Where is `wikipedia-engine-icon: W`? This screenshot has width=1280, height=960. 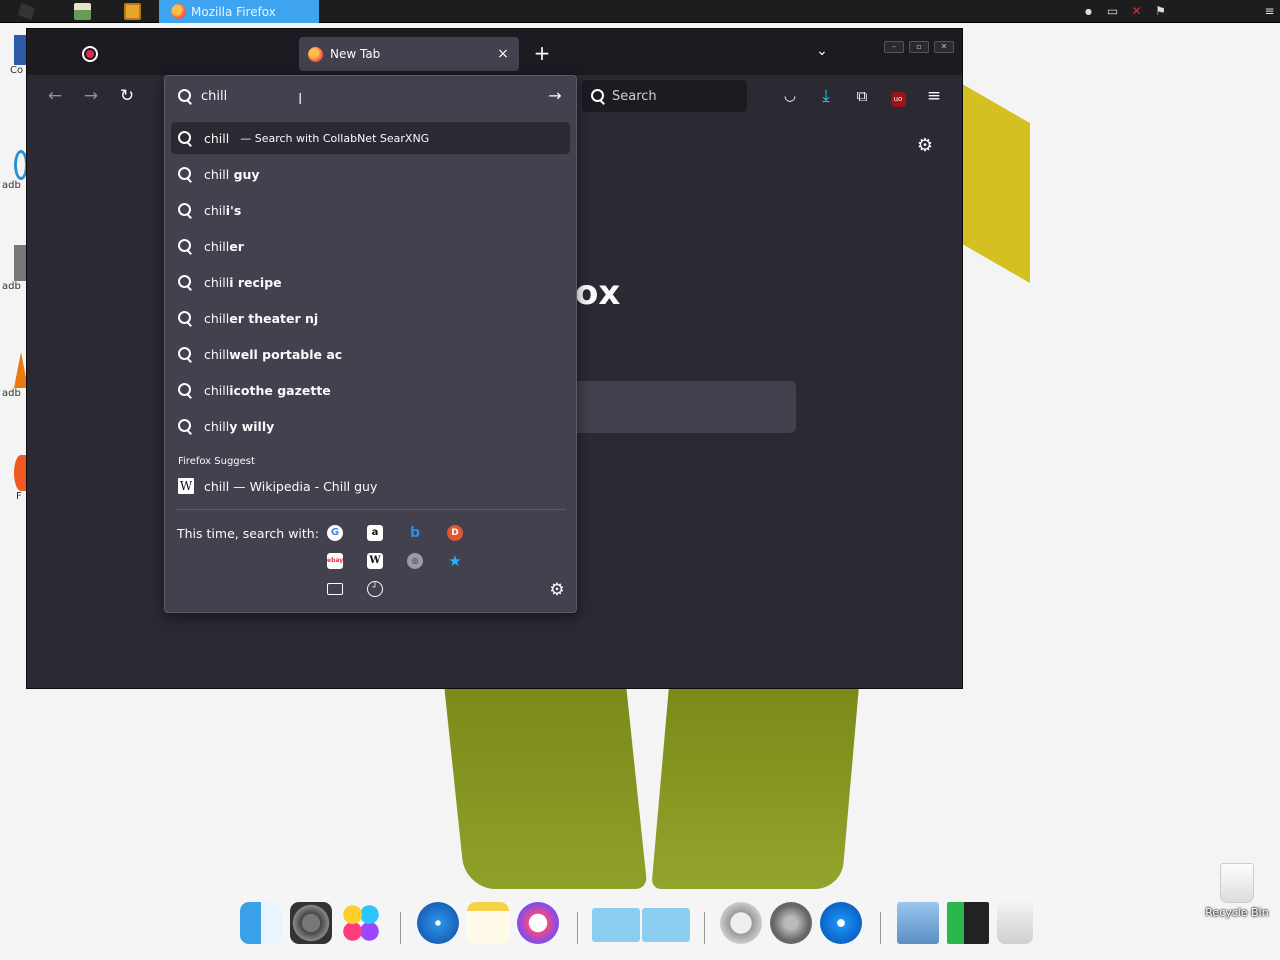
wikipedia-engine-icon: W is located at coordinates (375, 561).